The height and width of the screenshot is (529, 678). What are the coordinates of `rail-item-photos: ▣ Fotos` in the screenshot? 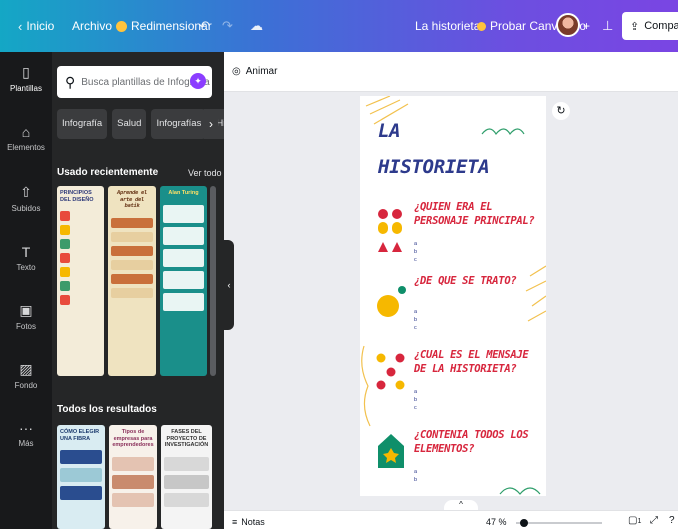 It's located at (26, 316).